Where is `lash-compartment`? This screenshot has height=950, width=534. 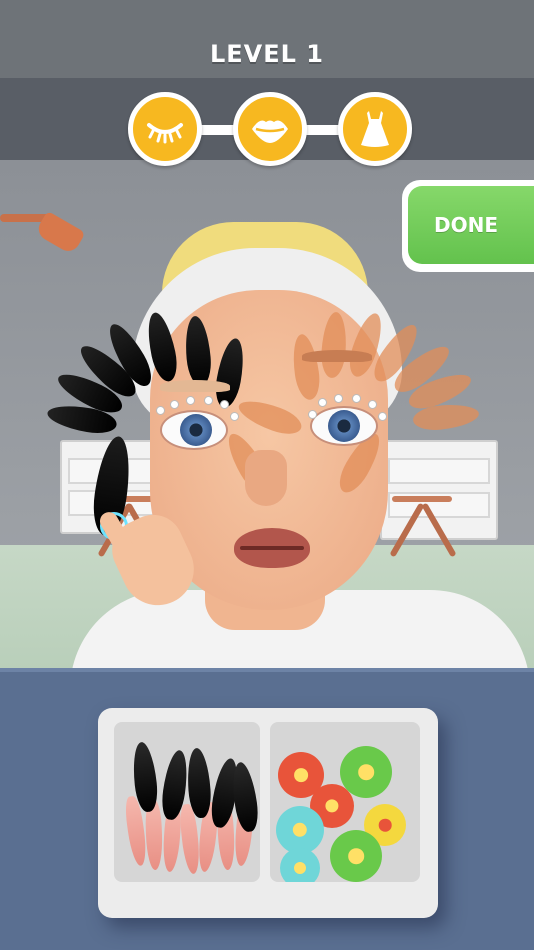
lash-compartment is located at coordinates (187, 802).